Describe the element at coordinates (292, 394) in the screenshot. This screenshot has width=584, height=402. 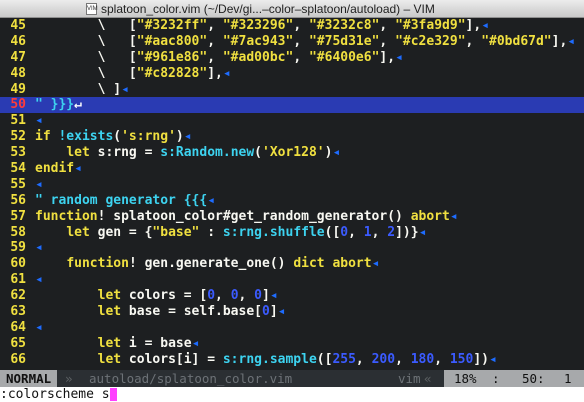
I see `command-line: :colorscheme s` at that location.